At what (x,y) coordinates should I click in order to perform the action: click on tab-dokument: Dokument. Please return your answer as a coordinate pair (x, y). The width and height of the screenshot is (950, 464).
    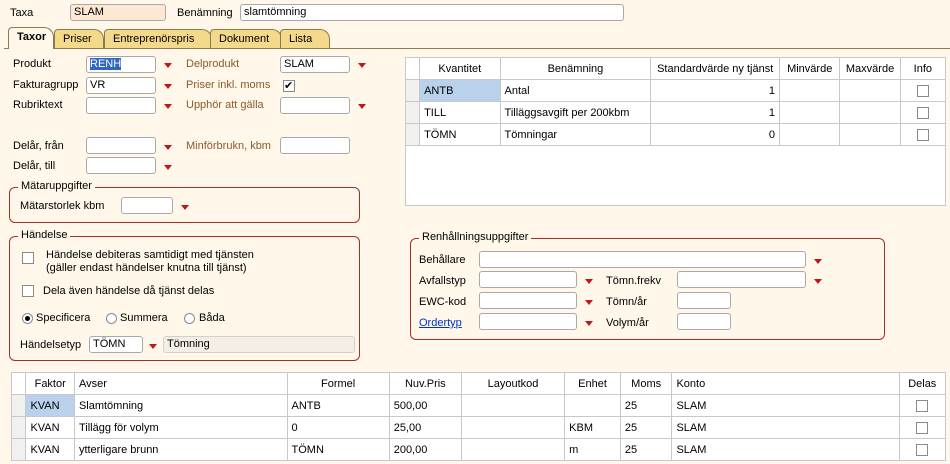
    Looking at the image, I should click on (246, 38).